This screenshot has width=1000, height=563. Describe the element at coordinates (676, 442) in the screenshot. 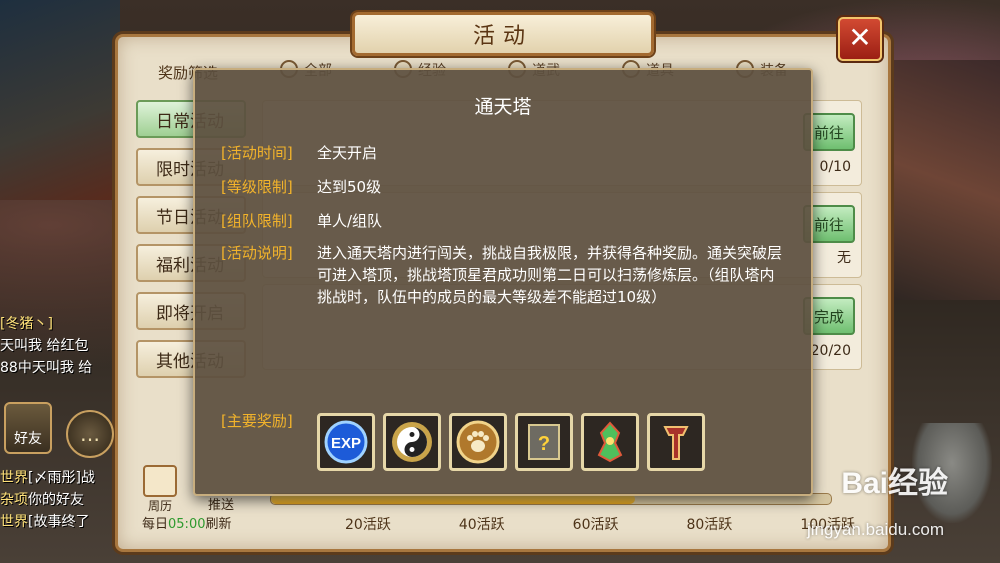

I see `red-weapon-icon` at that location.